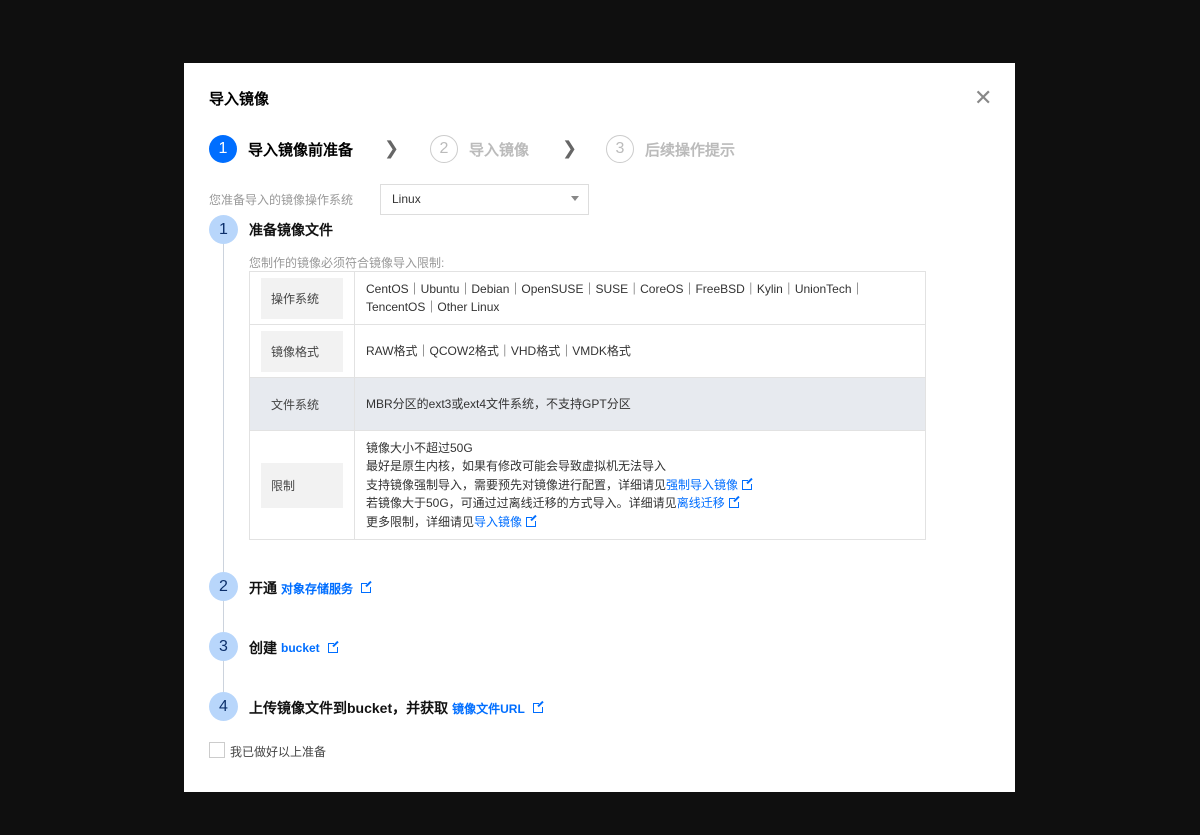 Image resolution: width=1200 pixels, height=835 pixels. What do you see at coordinates (300, 648) in the screenshot?
I see `bucket-link: bucket` at bounding box center [300, 648].